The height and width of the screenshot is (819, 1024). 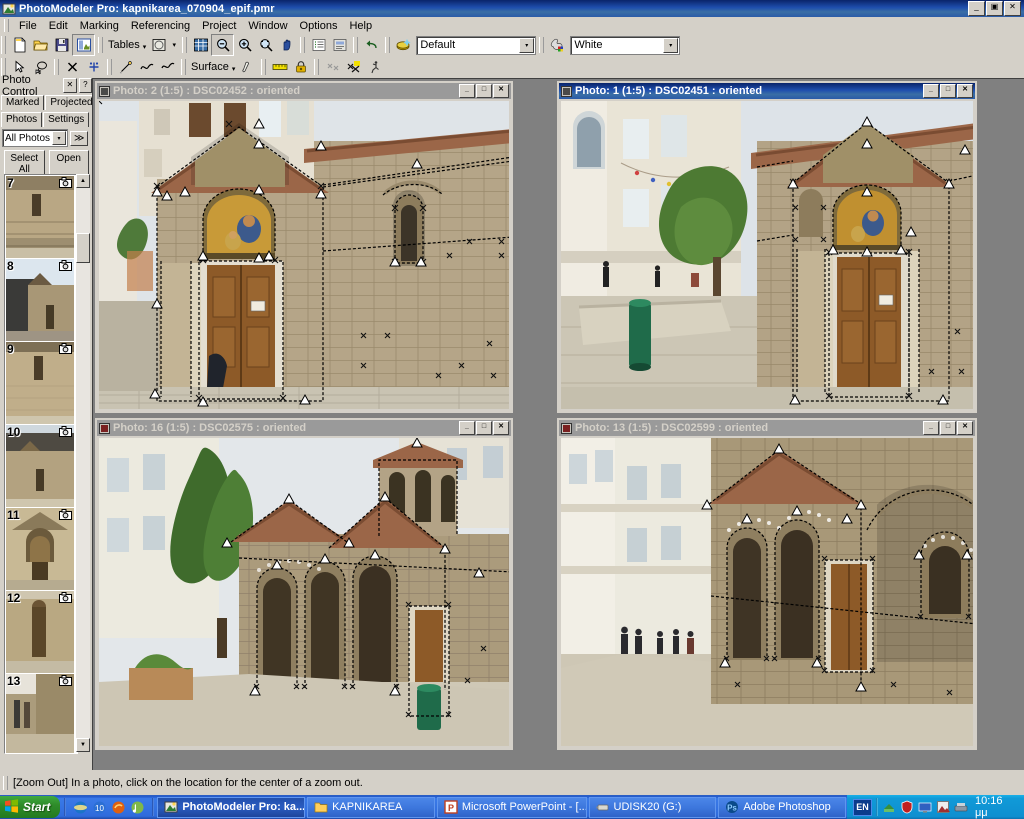 What do you see at coordinates (353, 67) in the screenshot?
I see `unreference-points-icon` at bounding box center [353, 67].